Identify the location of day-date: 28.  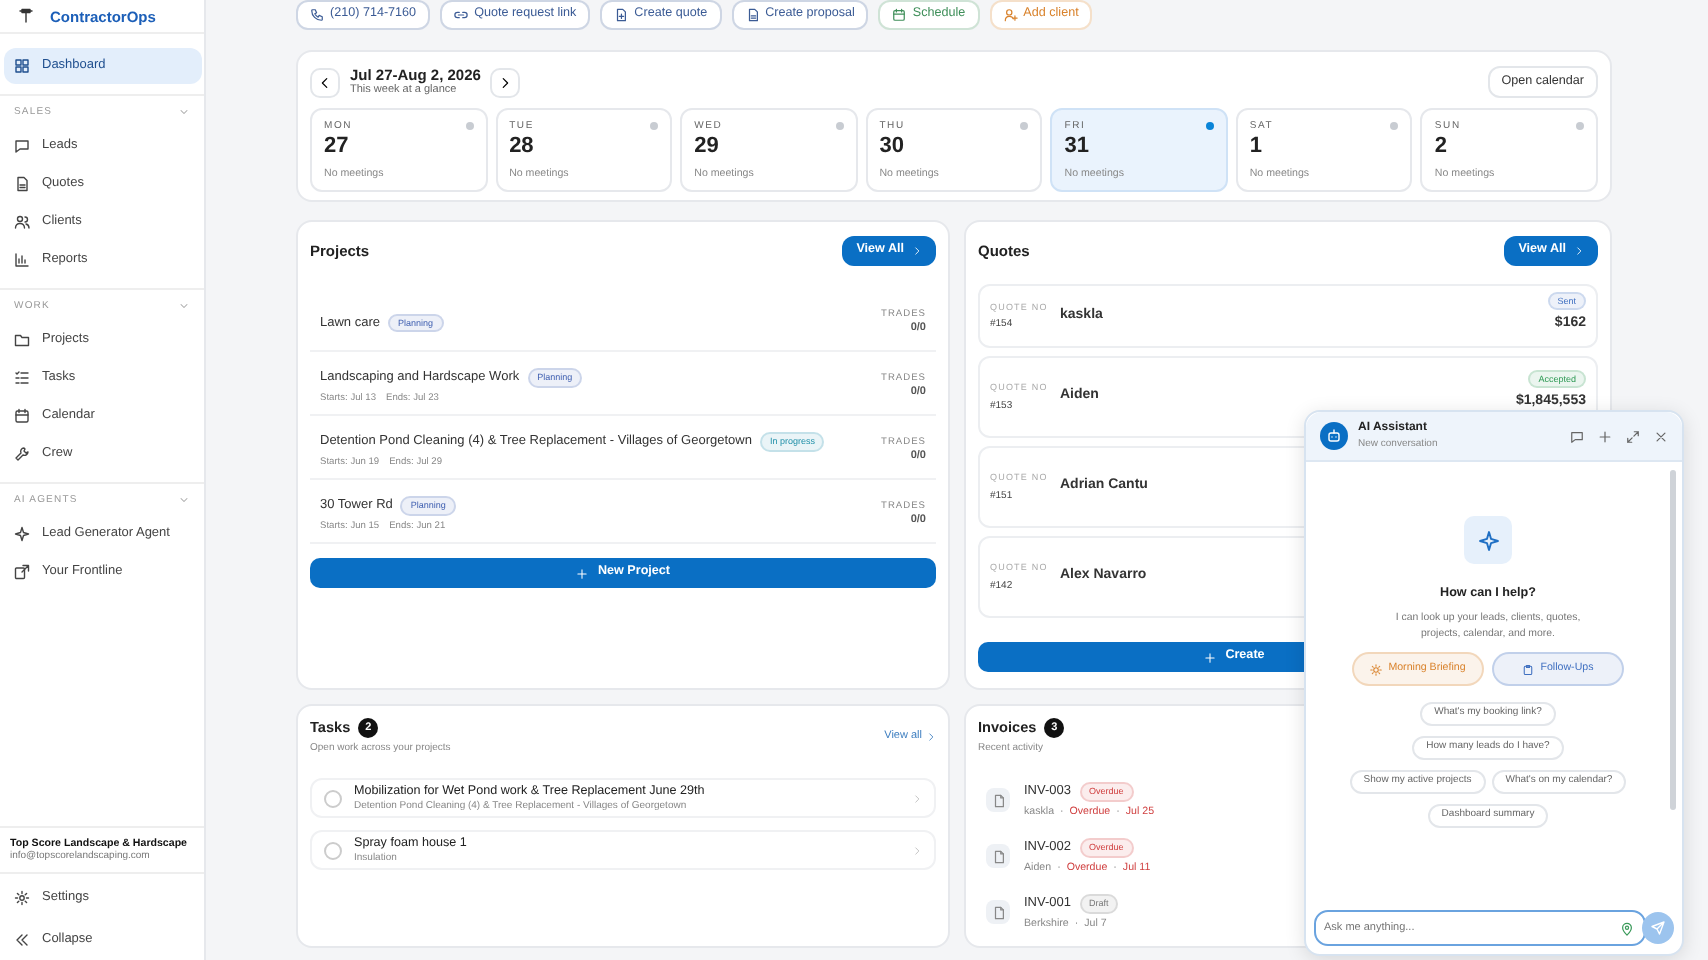
(522, 147).